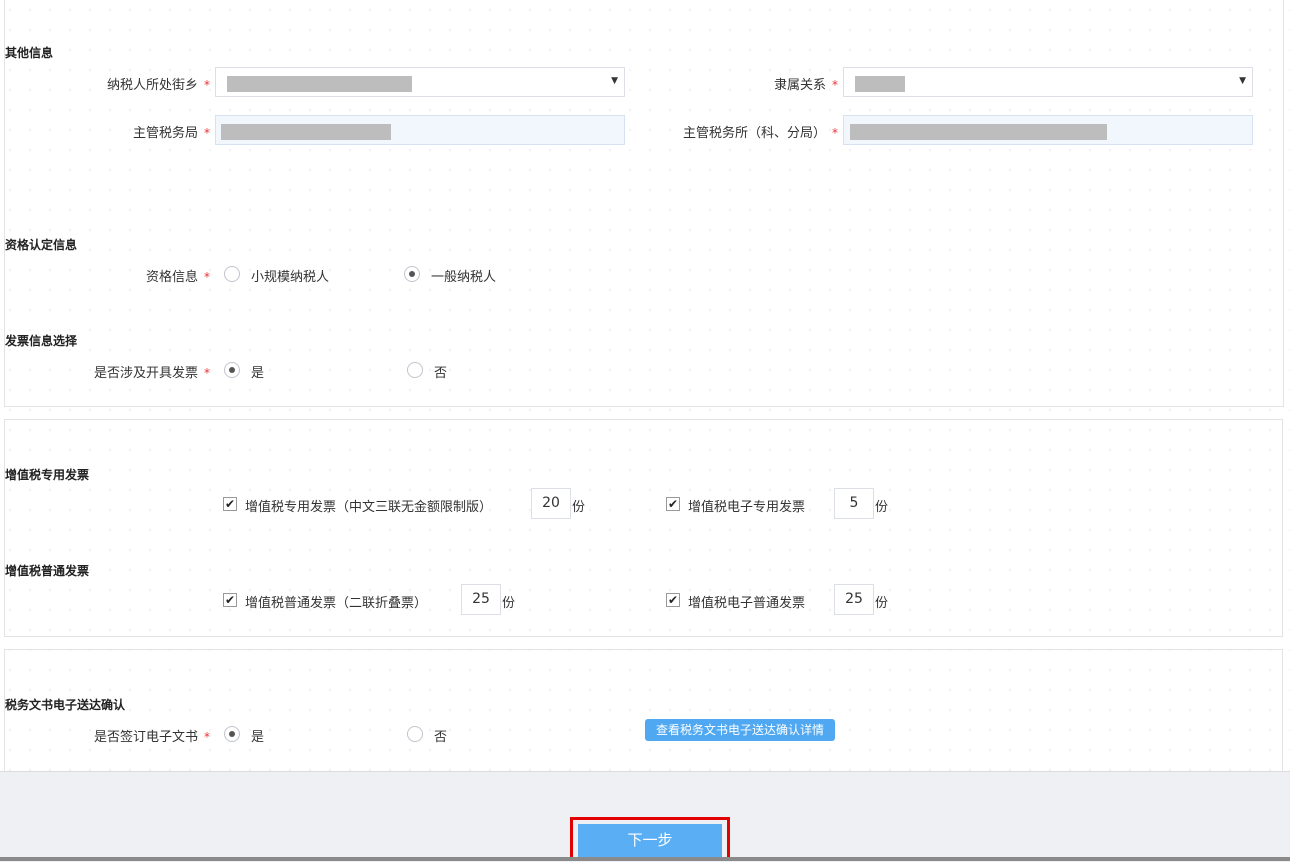 The height and width of the screenshot is (862, 1290). I want to click on e-doc-label: 是否签订电子文书 *, so click(151, 737).